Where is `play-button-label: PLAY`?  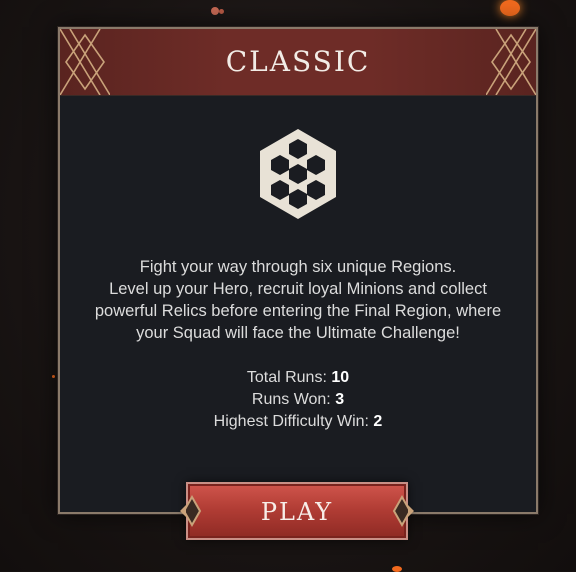 play-button-label: PLAY is located at coordinates (297, 512).